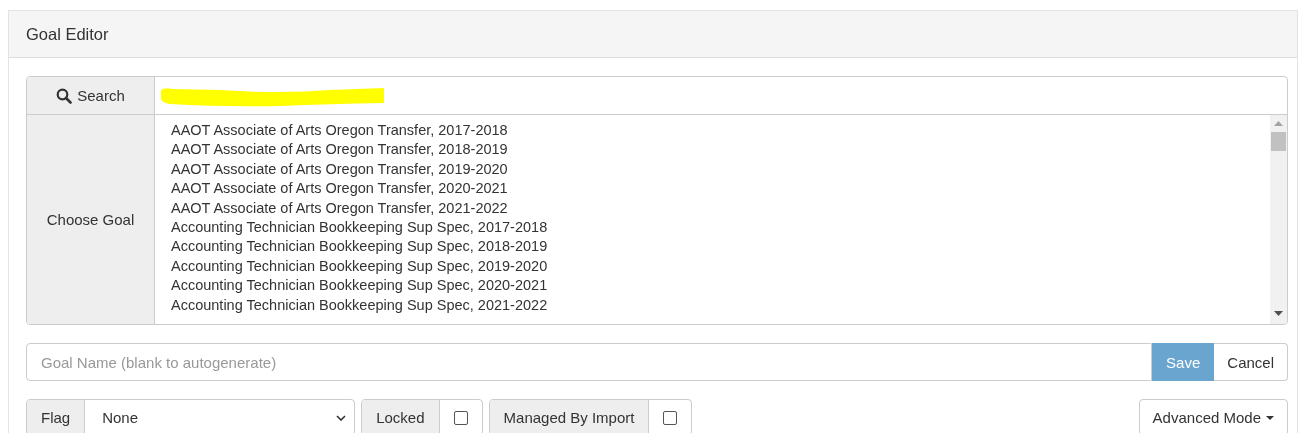 Image resolution: width=1298 pixels, height=433 pixels. I want to click on goal-option: Accounting Technician Bookkeeping Sup Spec, 2021-2022, so click(720, 305).